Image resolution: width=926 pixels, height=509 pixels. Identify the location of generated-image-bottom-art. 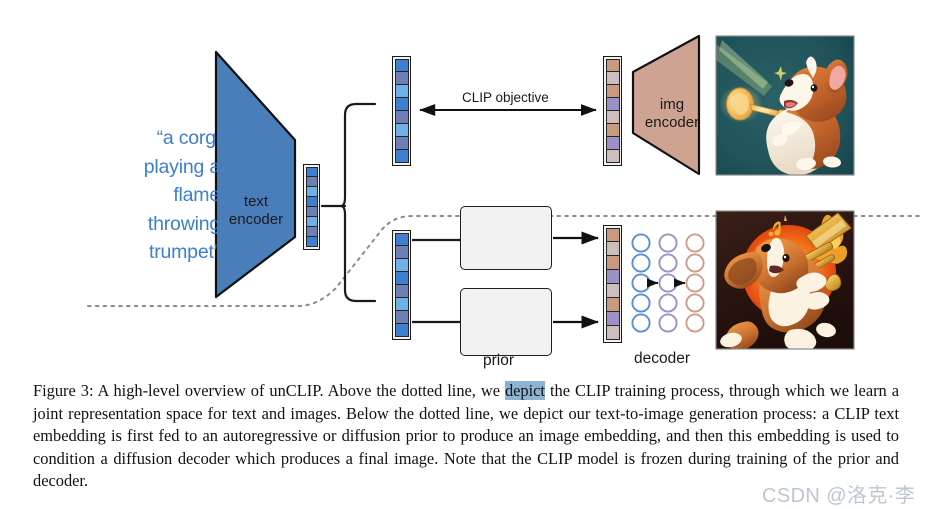
(785, 280).